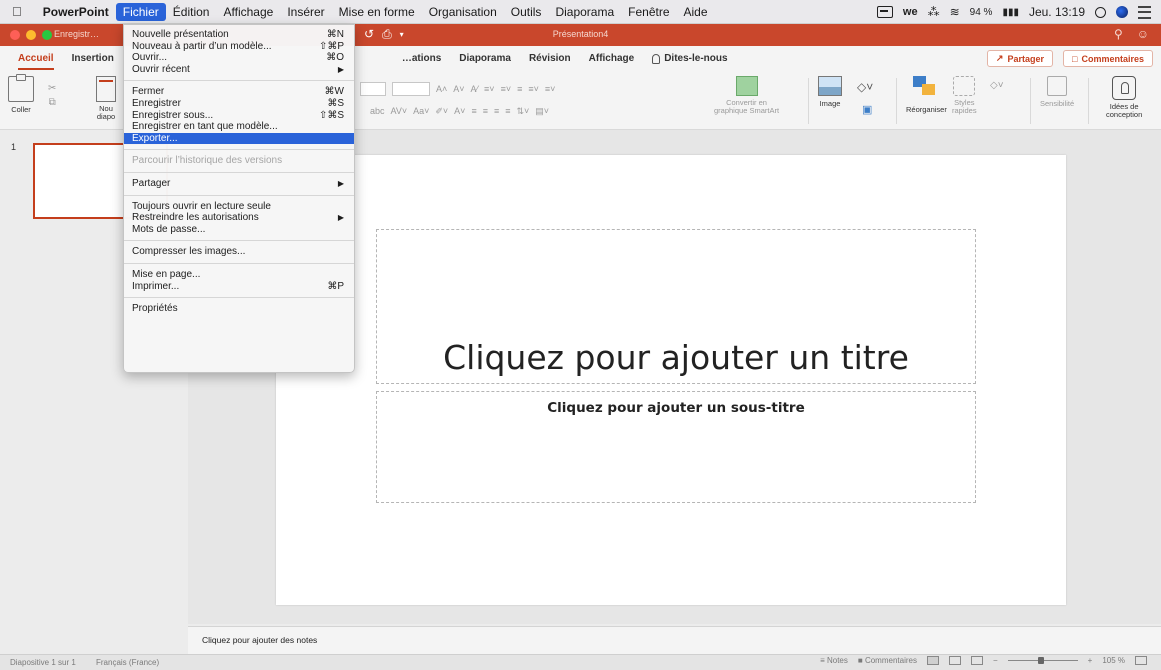  Describe the element at coordinates (421, 111) in the screenshot. I see `change-case-icon: Aa˅` at that location.